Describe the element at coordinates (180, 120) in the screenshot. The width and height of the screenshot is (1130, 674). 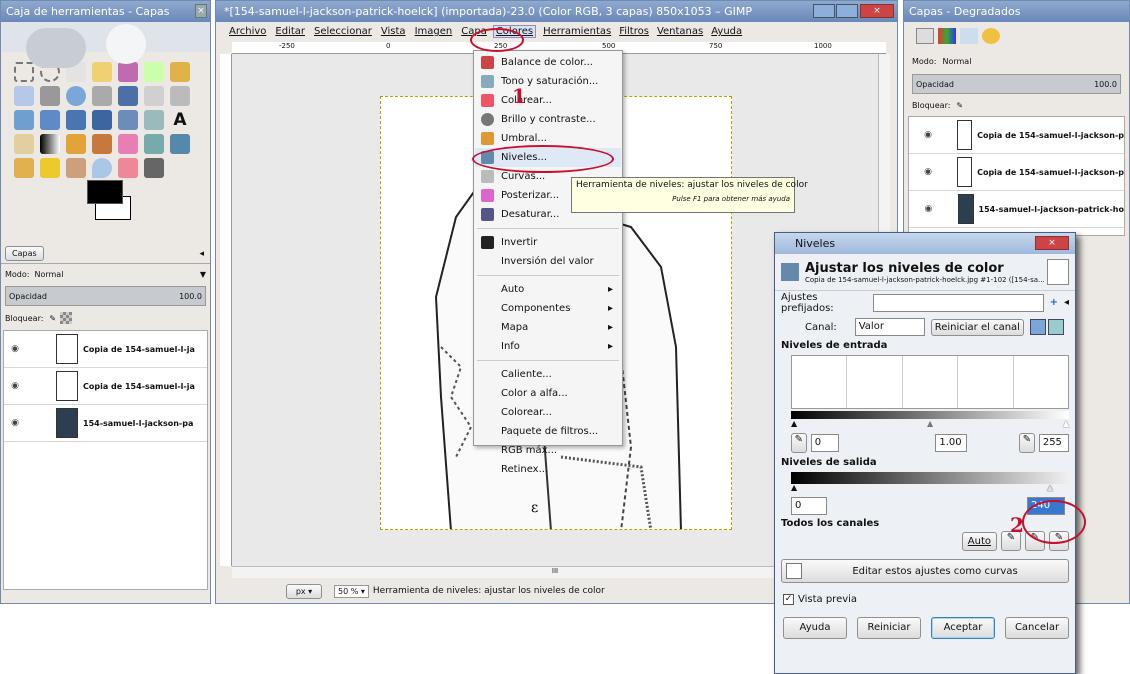
I see `text-tool-icon: A` at that location.